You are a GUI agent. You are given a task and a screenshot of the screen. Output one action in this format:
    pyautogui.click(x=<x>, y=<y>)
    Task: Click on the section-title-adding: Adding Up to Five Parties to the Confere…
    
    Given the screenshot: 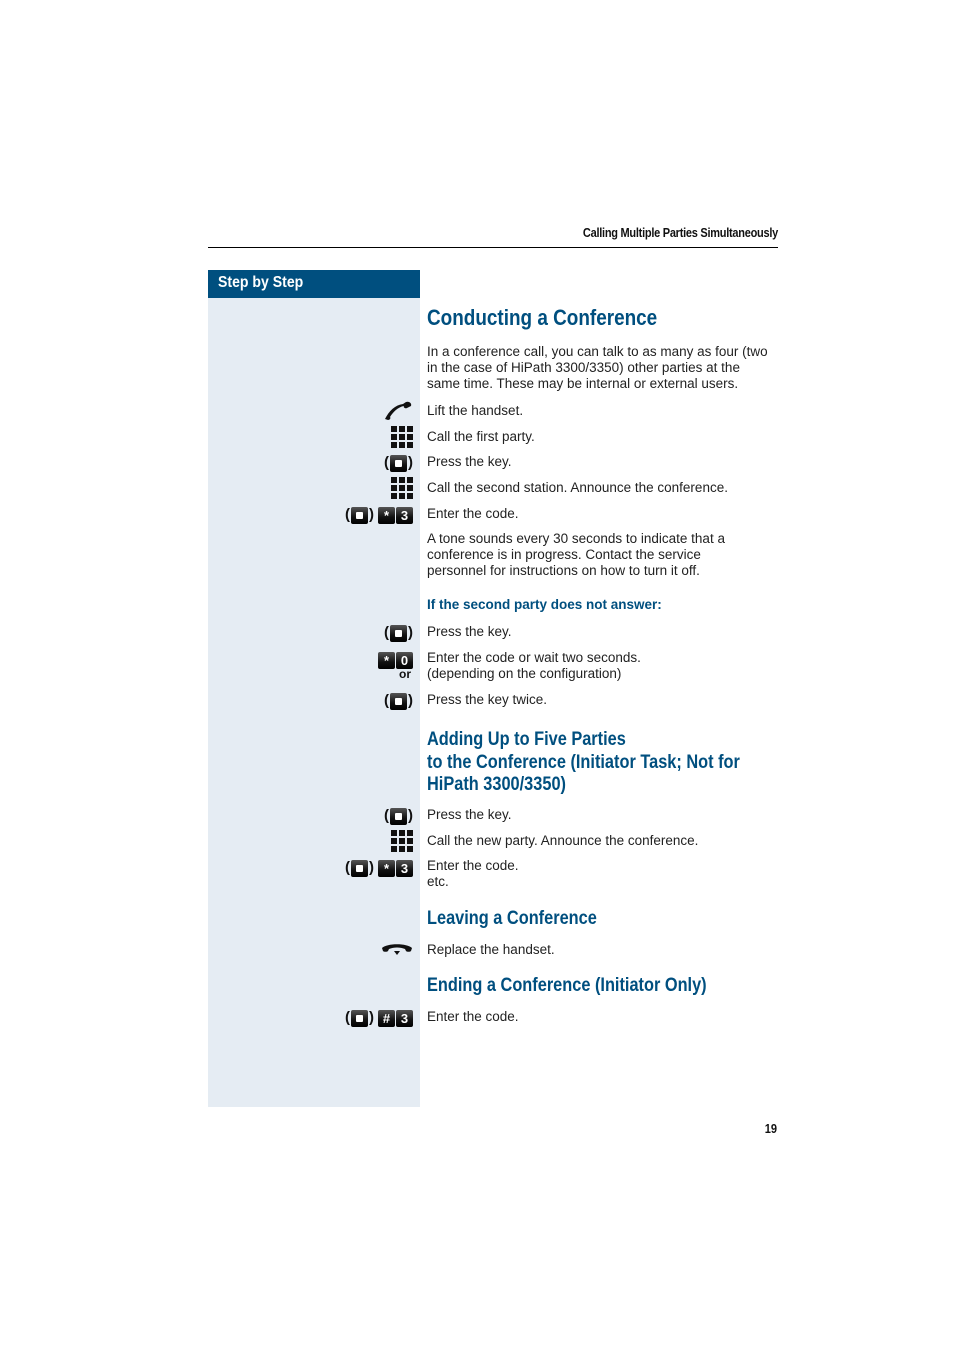 What is the action you would take?
    pyautogui.click(x=583, y=763)
    